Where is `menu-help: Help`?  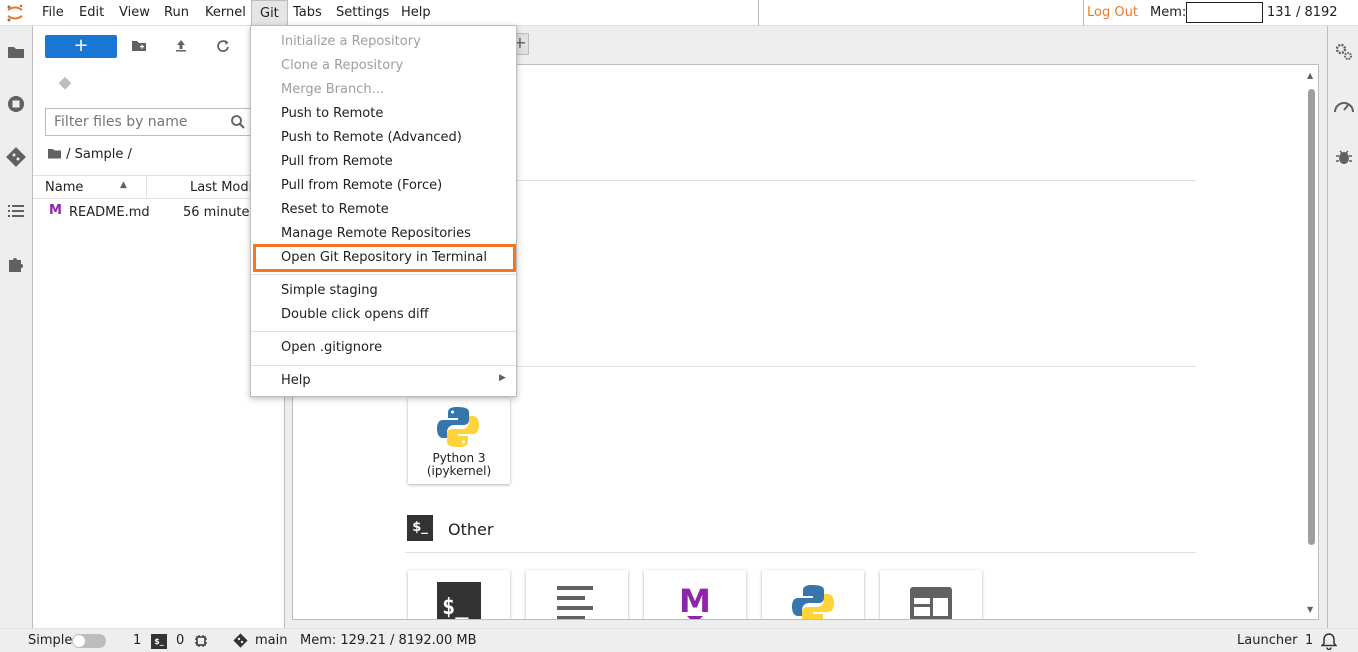
menu-help: Help is located at coordinates (416, 13).